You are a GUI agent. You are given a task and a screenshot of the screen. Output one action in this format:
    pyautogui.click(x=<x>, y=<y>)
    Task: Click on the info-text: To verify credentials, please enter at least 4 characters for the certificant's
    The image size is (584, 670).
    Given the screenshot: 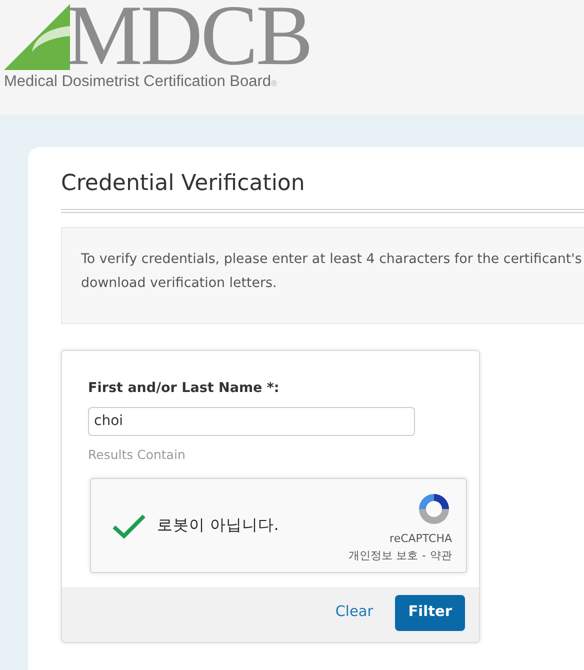 What is the action you would take?
    pyautogui.click(x=332, y=260)
    